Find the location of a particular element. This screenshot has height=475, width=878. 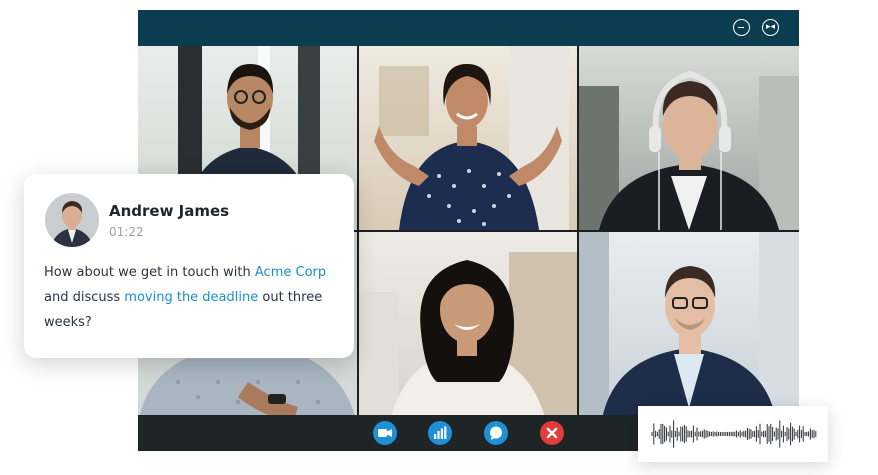

end-call-icon is located at coordinates (552, 433).